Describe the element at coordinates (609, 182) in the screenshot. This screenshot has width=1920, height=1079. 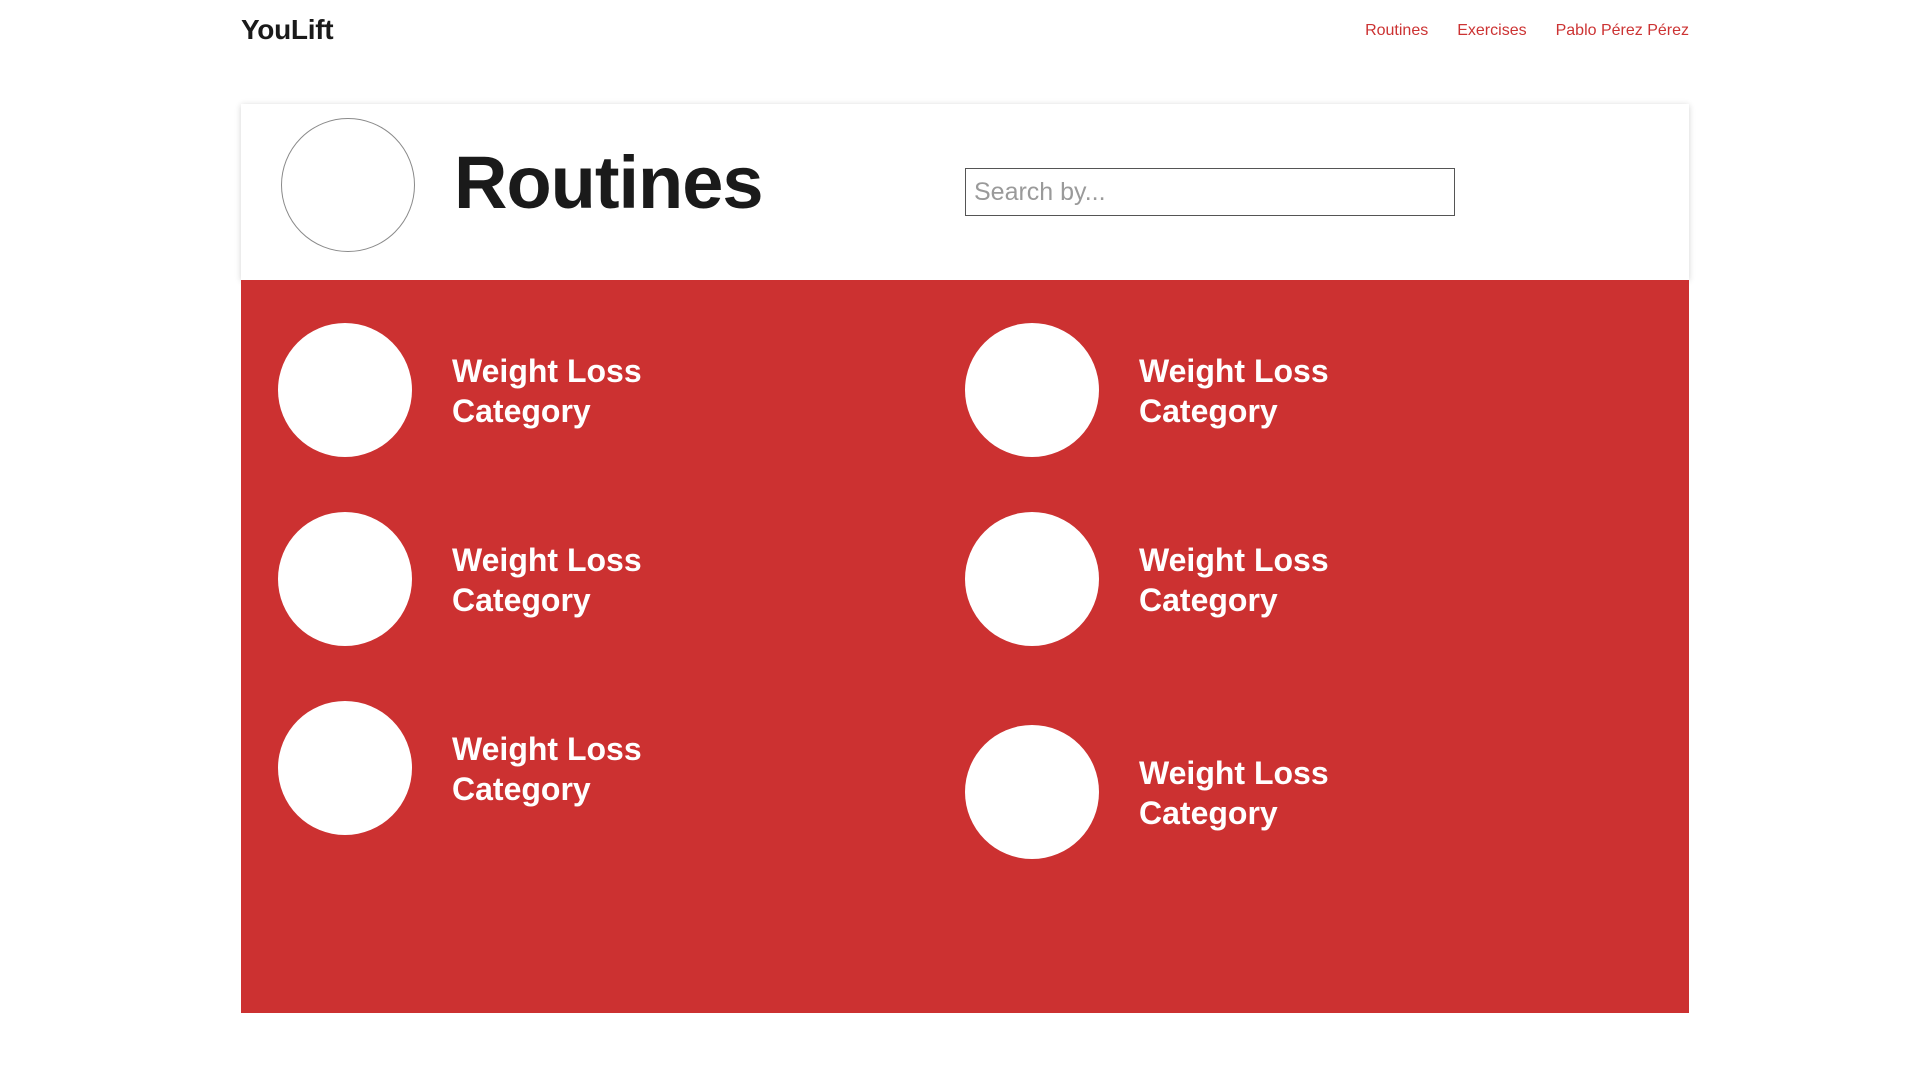
I see `page-title: Routines` at that location.